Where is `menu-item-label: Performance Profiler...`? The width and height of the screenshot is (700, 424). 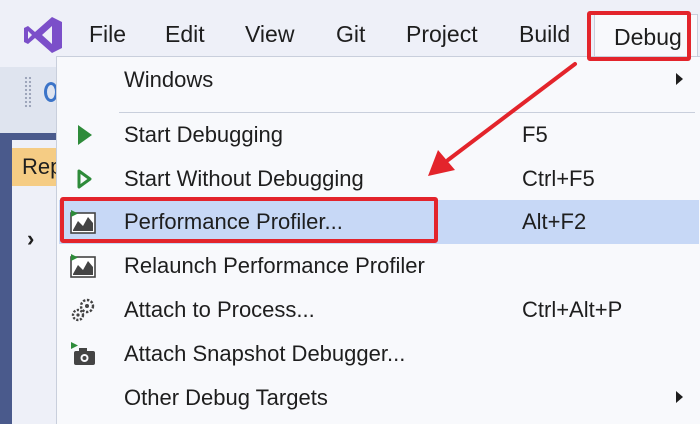 menu-item-label: Performance Profiler... is located at coordinates (233, 221).